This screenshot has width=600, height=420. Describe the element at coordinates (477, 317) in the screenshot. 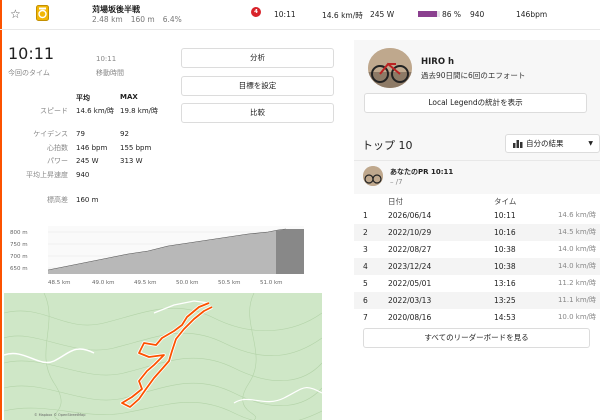

I see `leaderboard-row: 7 2020/08/16 14:53 10.0 km/時` at that location.